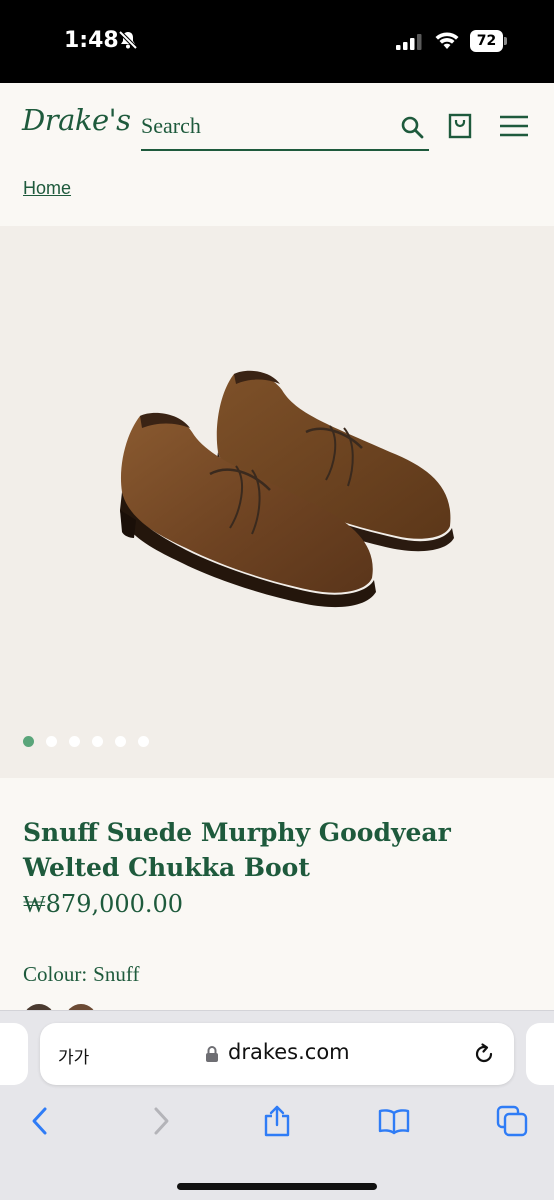 This screenshot has width=554, height=1200. What do you see at coordinates (76, 120) in the screenshot?
I see `brand-logo: Drake's` at bounding box center [76, 120].